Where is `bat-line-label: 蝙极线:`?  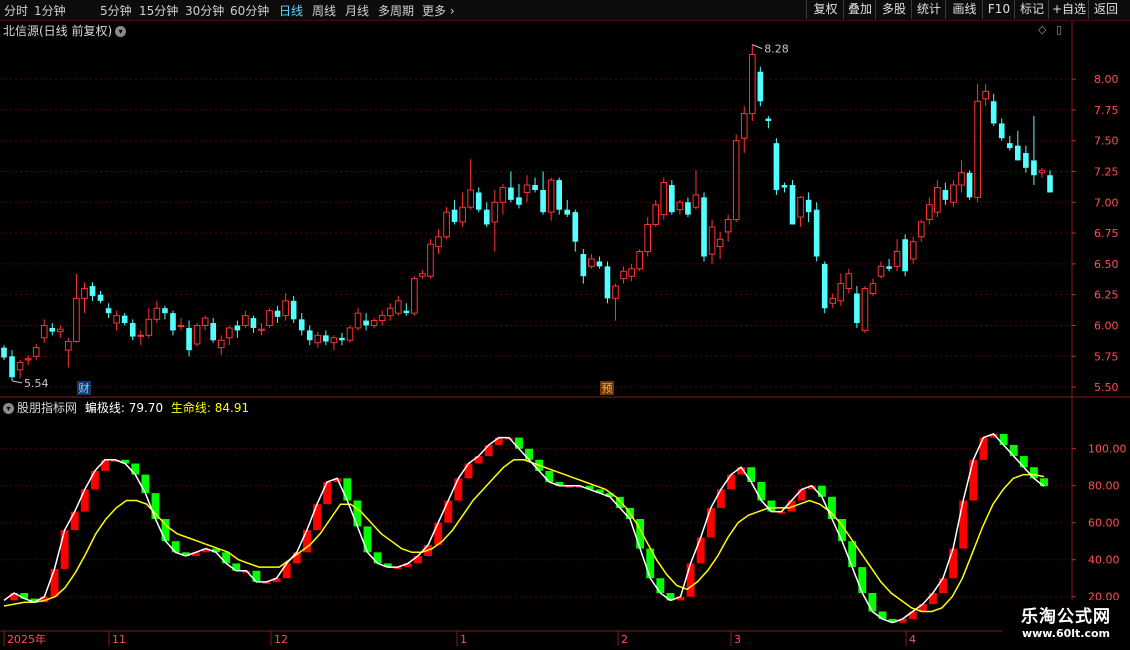 bat-line-label: 蝙极线: is located at coordinates (104, 408).